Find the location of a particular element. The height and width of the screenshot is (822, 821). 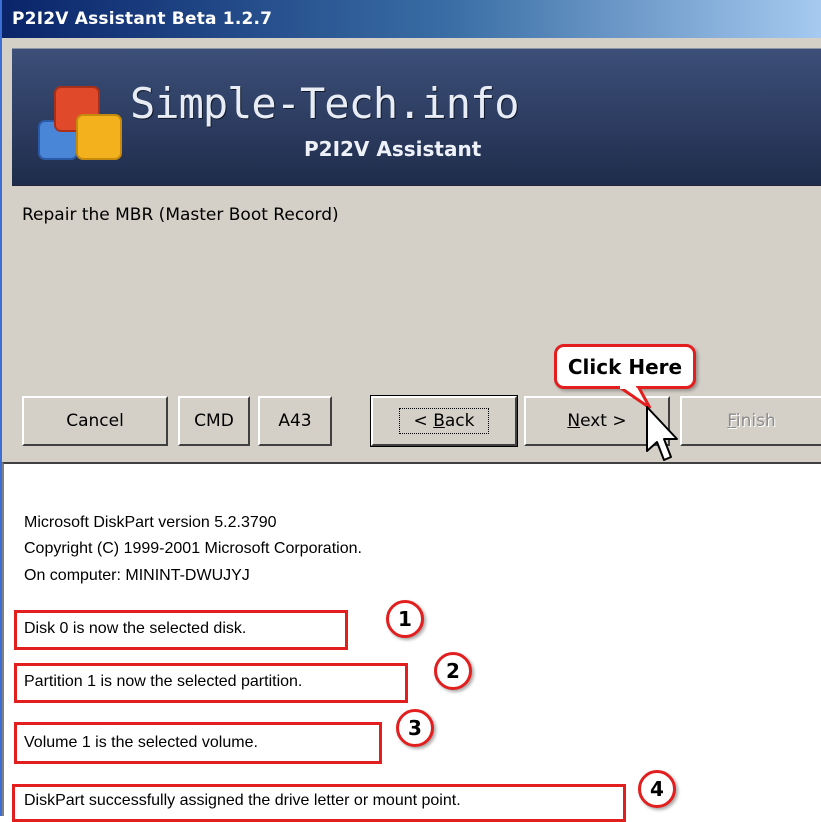

back-button: < Back is located at coordinates (444, 421).